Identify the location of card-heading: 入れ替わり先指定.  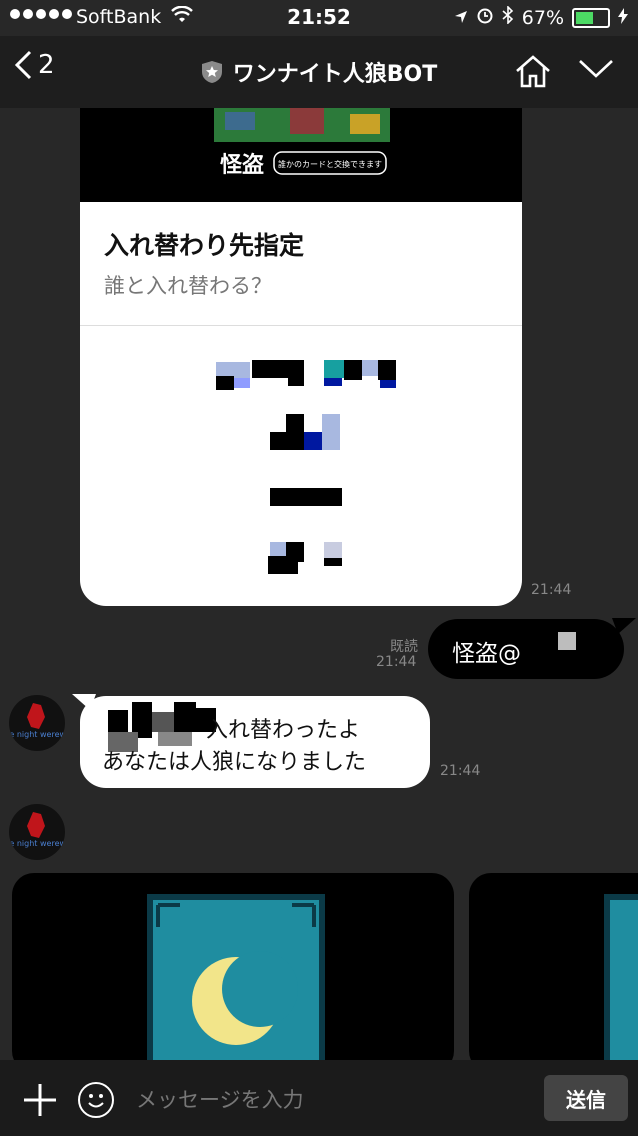
(204, 245).